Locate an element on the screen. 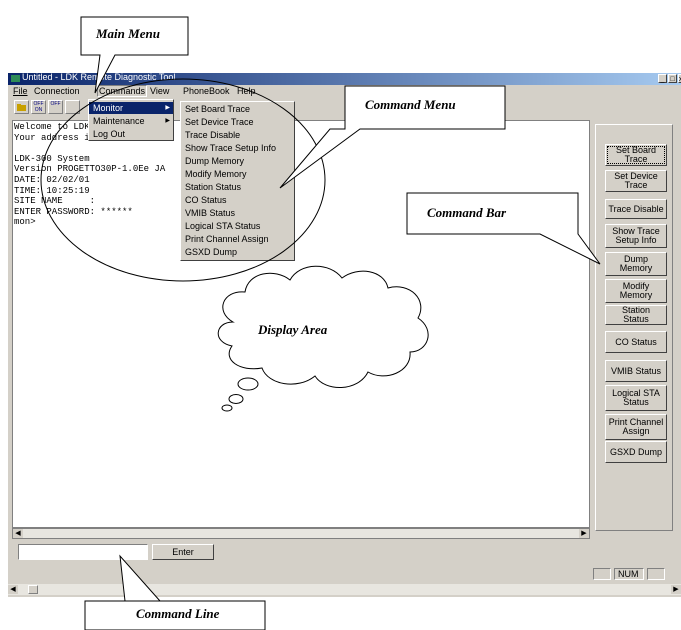  main-menu-callout-label: Main Menu is located at coordinates (128, 33).